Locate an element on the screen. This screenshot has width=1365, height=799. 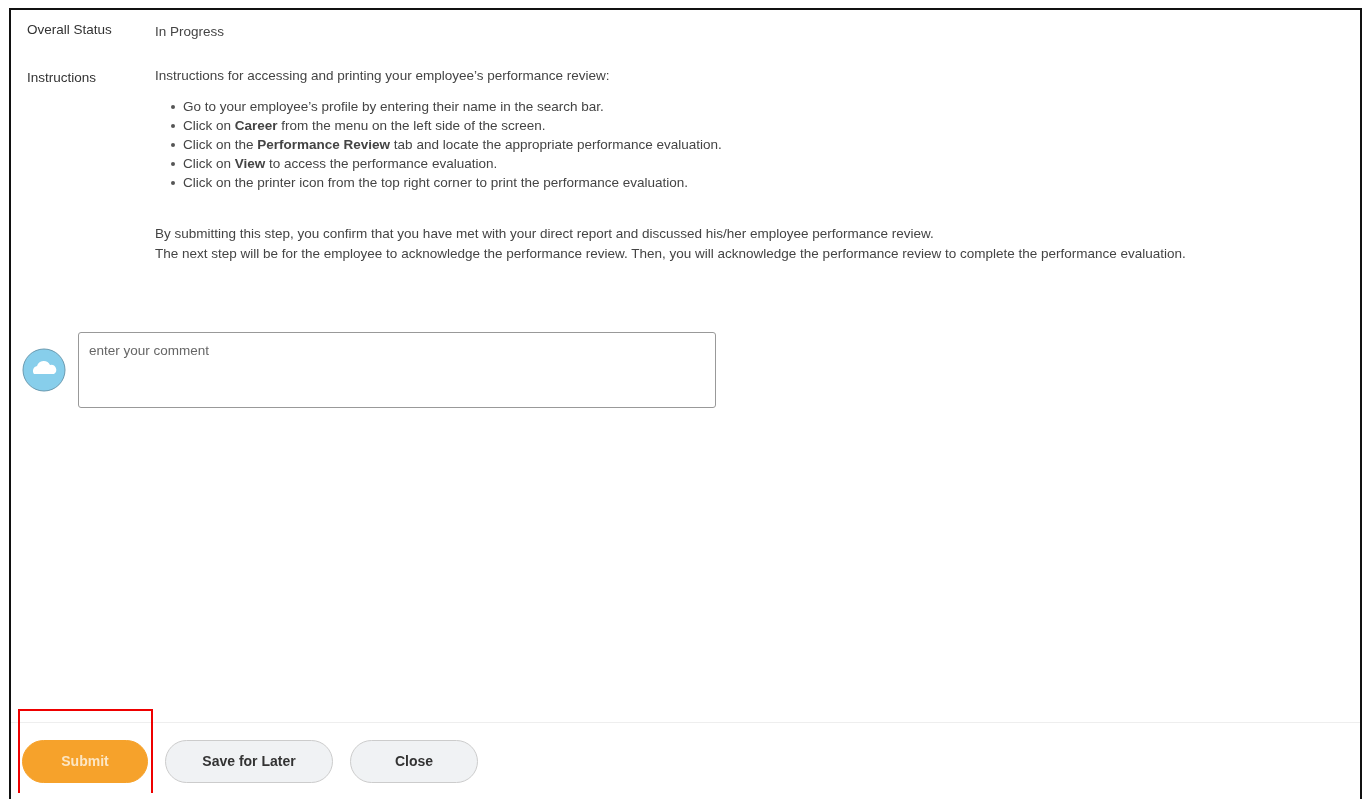
field-value: In Progress is located at coordinates (190, 32).